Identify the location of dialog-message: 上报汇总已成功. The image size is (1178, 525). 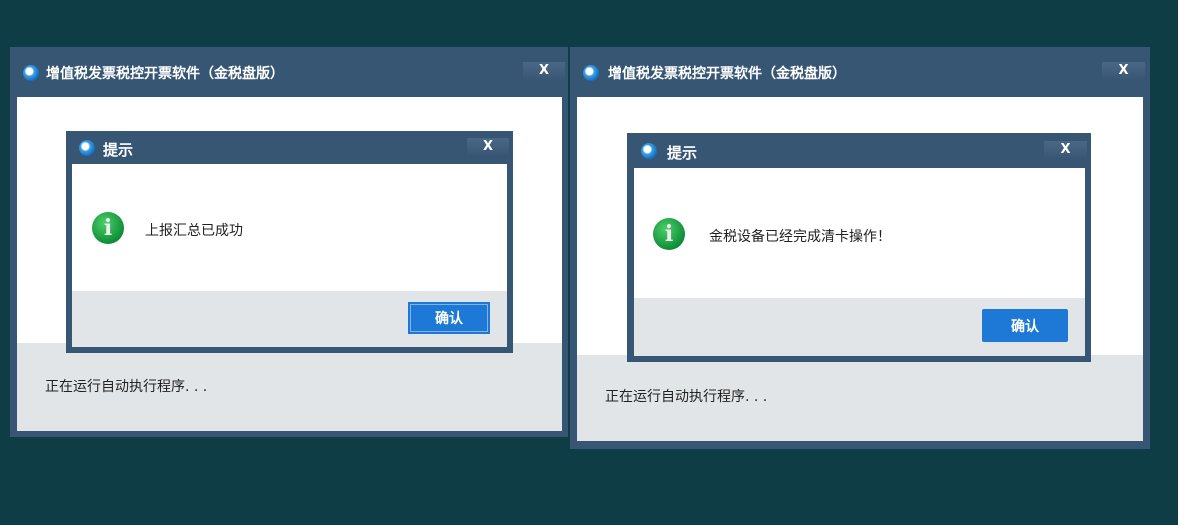
(194, 231).